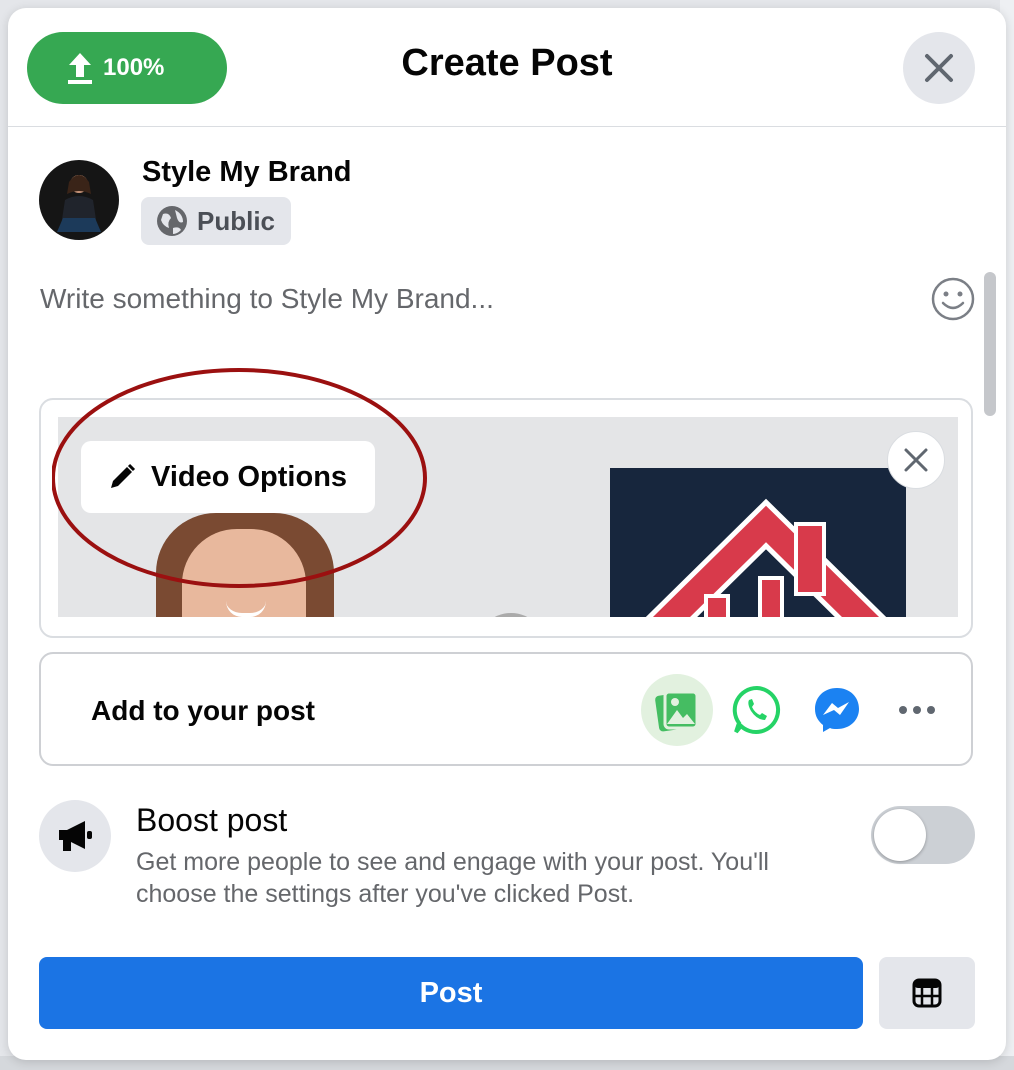 Image resolution: width=1014 pixels, height=1070 pixels. I want to click on dialog-header: 100% Create Post, so click(507, 67).